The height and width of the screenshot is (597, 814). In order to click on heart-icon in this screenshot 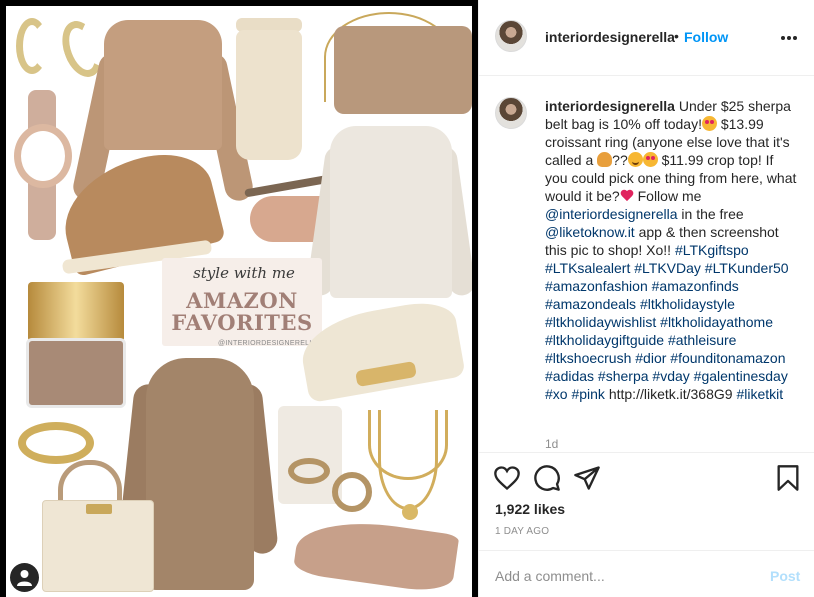, I will do `click(507, 478)`.